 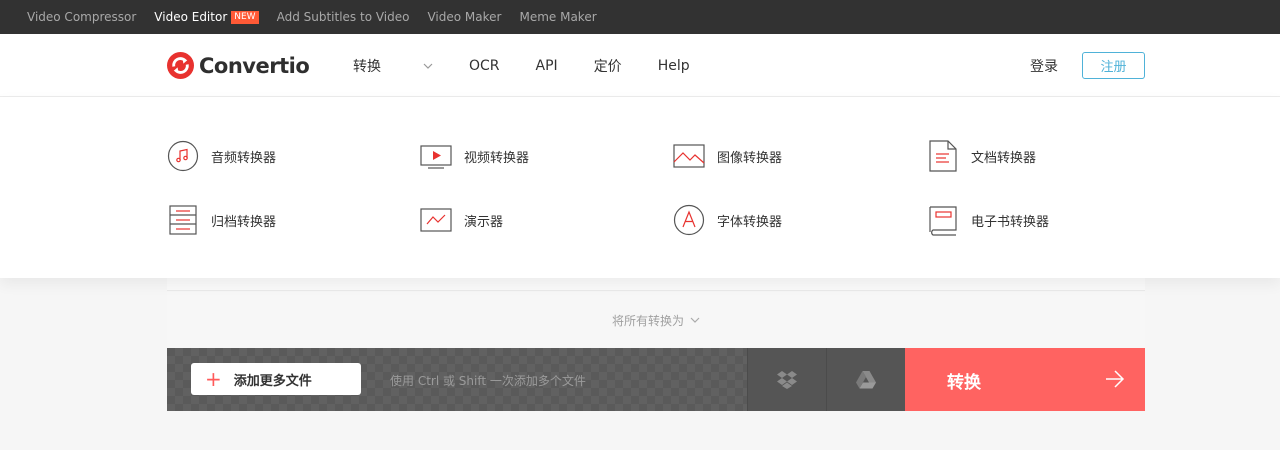 I want to click on topbar-link-video-editor: Video Editor NEW, so click(x=206, y=17).